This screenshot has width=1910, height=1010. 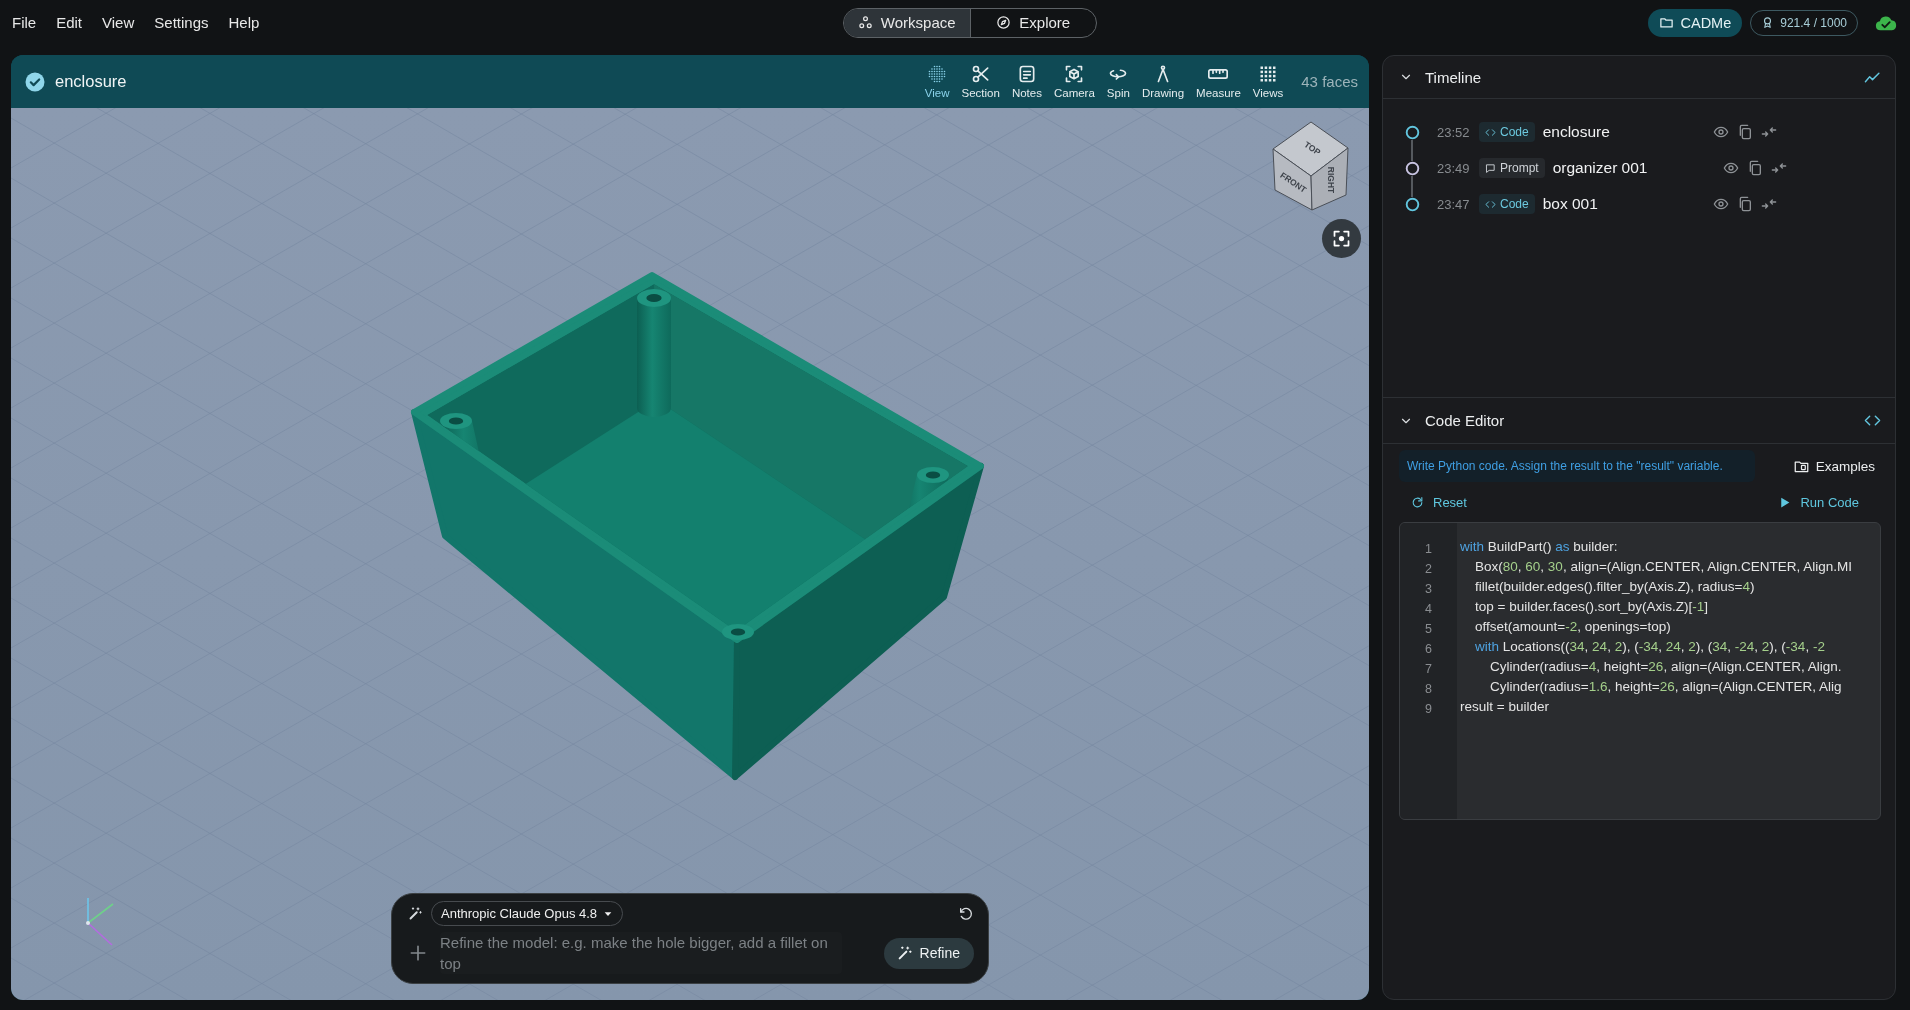 I want to click on tool-button: Measure, so click(x=1218, y=81).